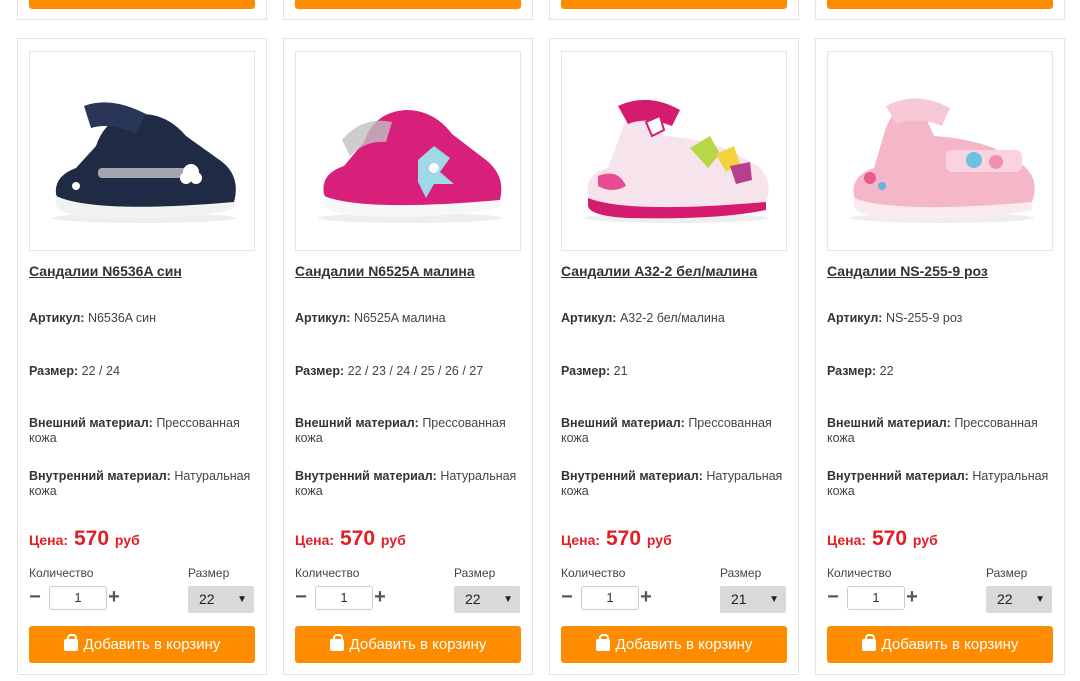  What do you see at coordinates (594, 371) in the screenshot?
I see `product-sizes: Размер: 21` at bounding box center [594, 371].